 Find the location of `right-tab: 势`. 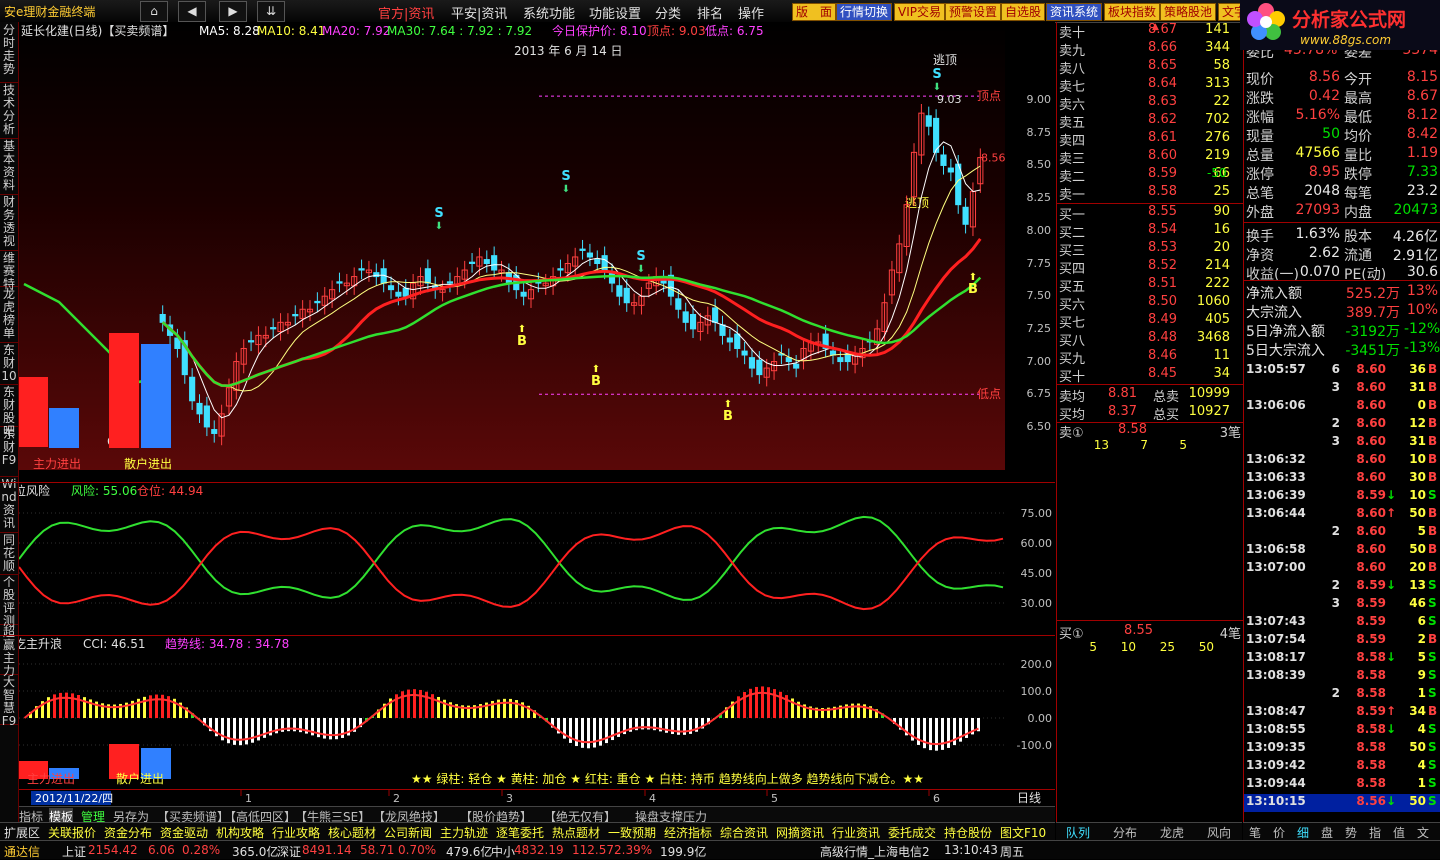

right-tab: 势 is located at coordinates (1351, 832).